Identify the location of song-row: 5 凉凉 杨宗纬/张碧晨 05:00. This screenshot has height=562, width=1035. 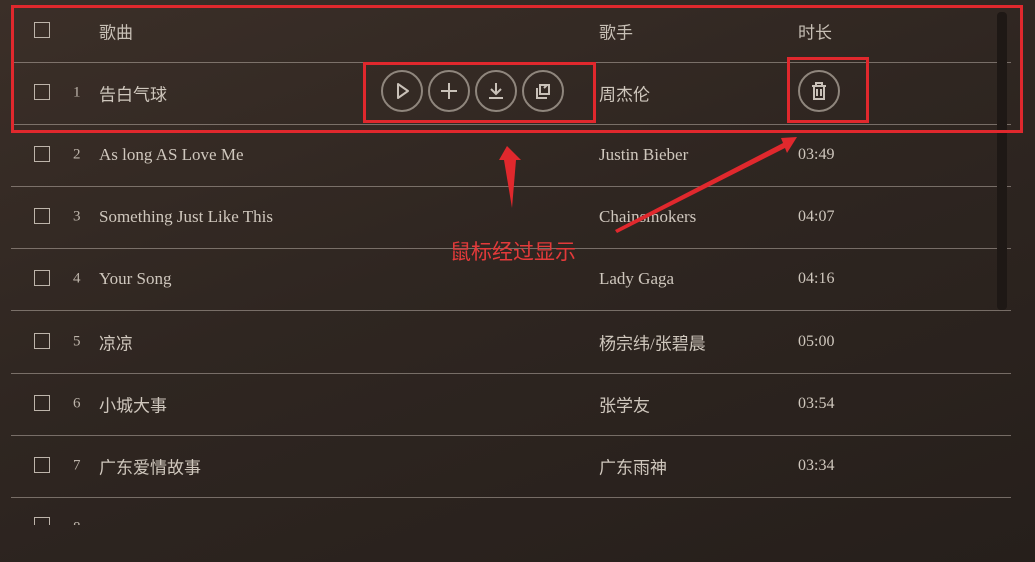
(511, 342).